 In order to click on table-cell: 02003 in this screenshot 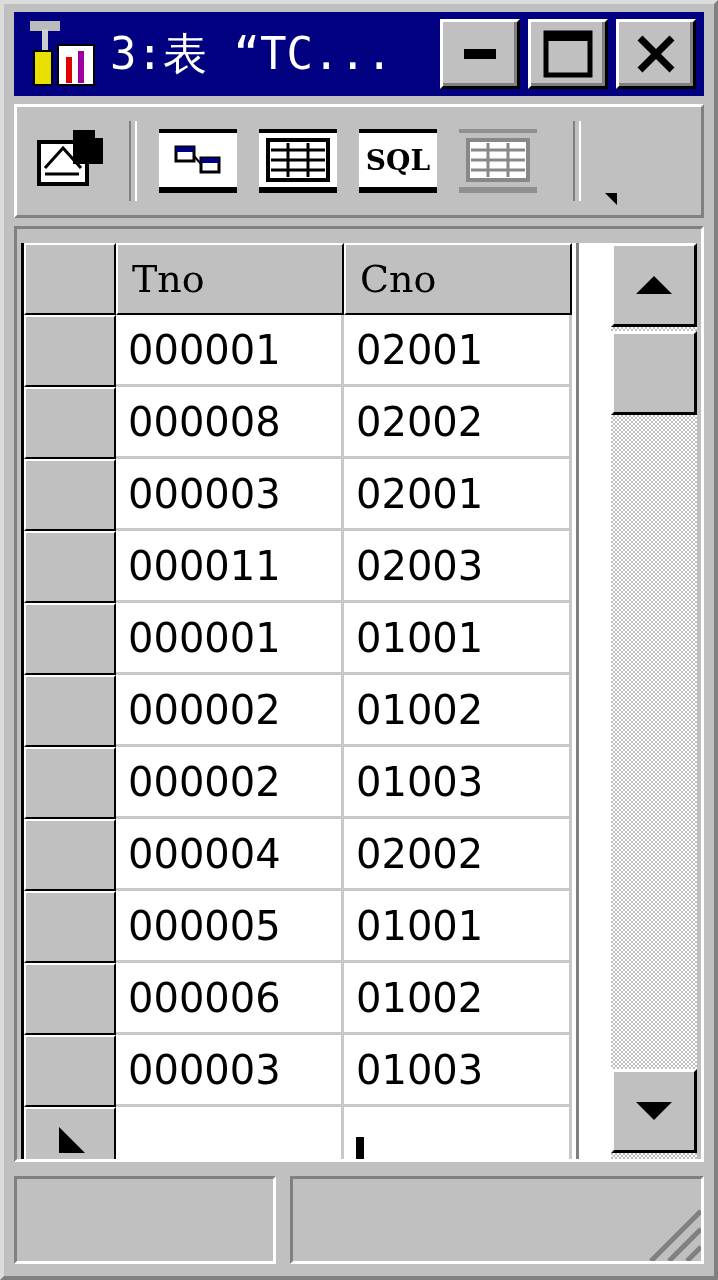, I will do `click(458, 567)`.